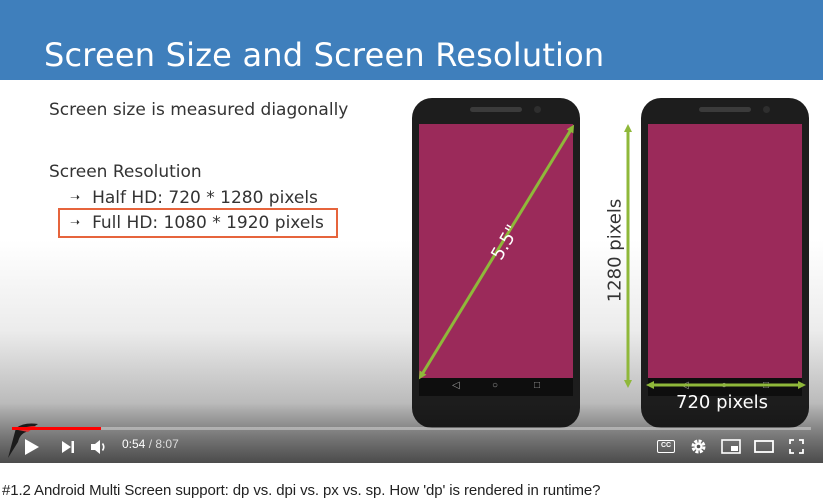  I want to click on fullscreen-icon, so click(796, 446).